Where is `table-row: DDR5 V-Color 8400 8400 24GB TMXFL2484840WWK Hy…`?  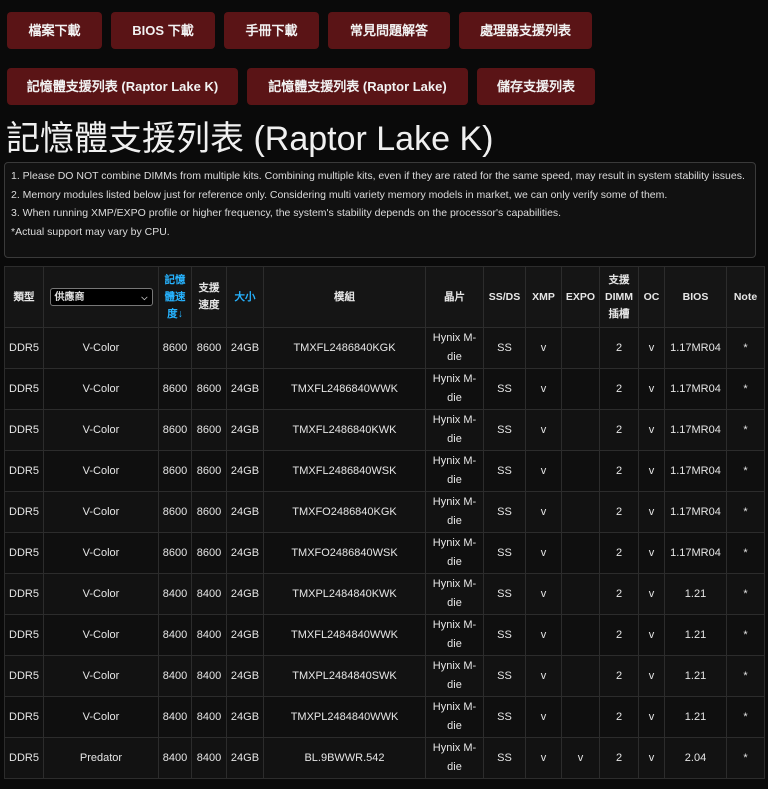 table-row: DDR5 V-Color 8400 8400 24GB TMXFL2484840WWK Hy… is located at coordinates (384, 635).